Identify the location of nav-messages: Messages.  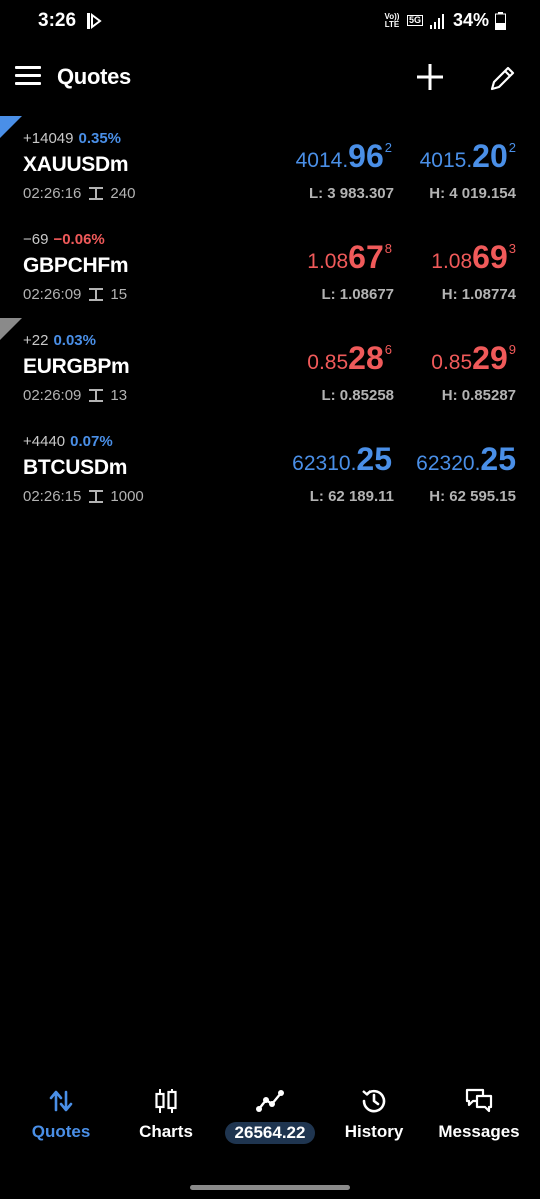
(479, 1118).